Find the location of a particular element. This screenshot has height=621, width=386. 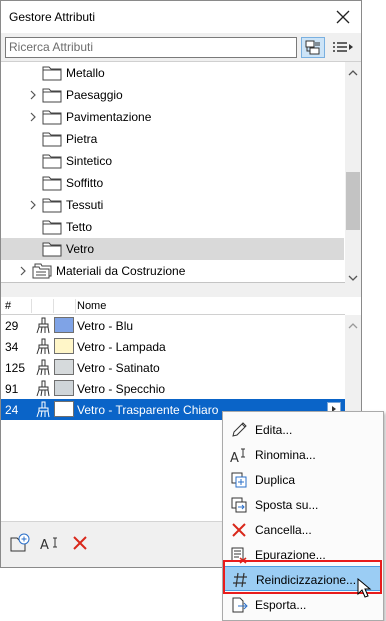

tree-item-label: Materiali da Costruzione is located at coordinates (121, 271).